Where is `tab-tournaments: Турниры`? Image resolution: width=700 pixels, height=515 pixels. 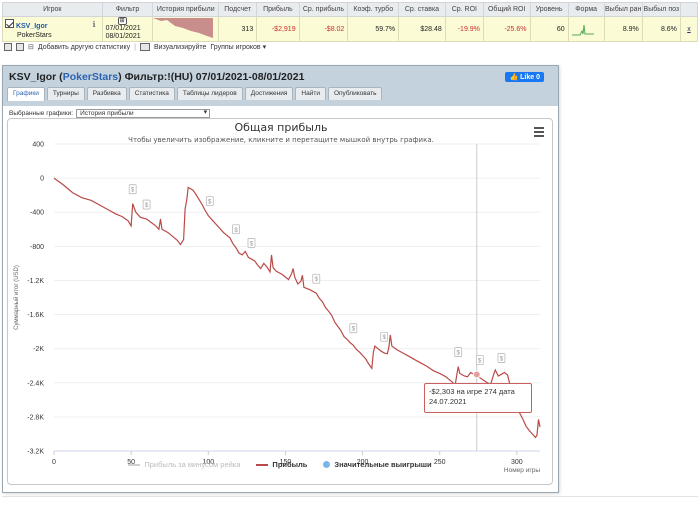 tab-tournaments: Турниры is located at coordinates (65, 93).